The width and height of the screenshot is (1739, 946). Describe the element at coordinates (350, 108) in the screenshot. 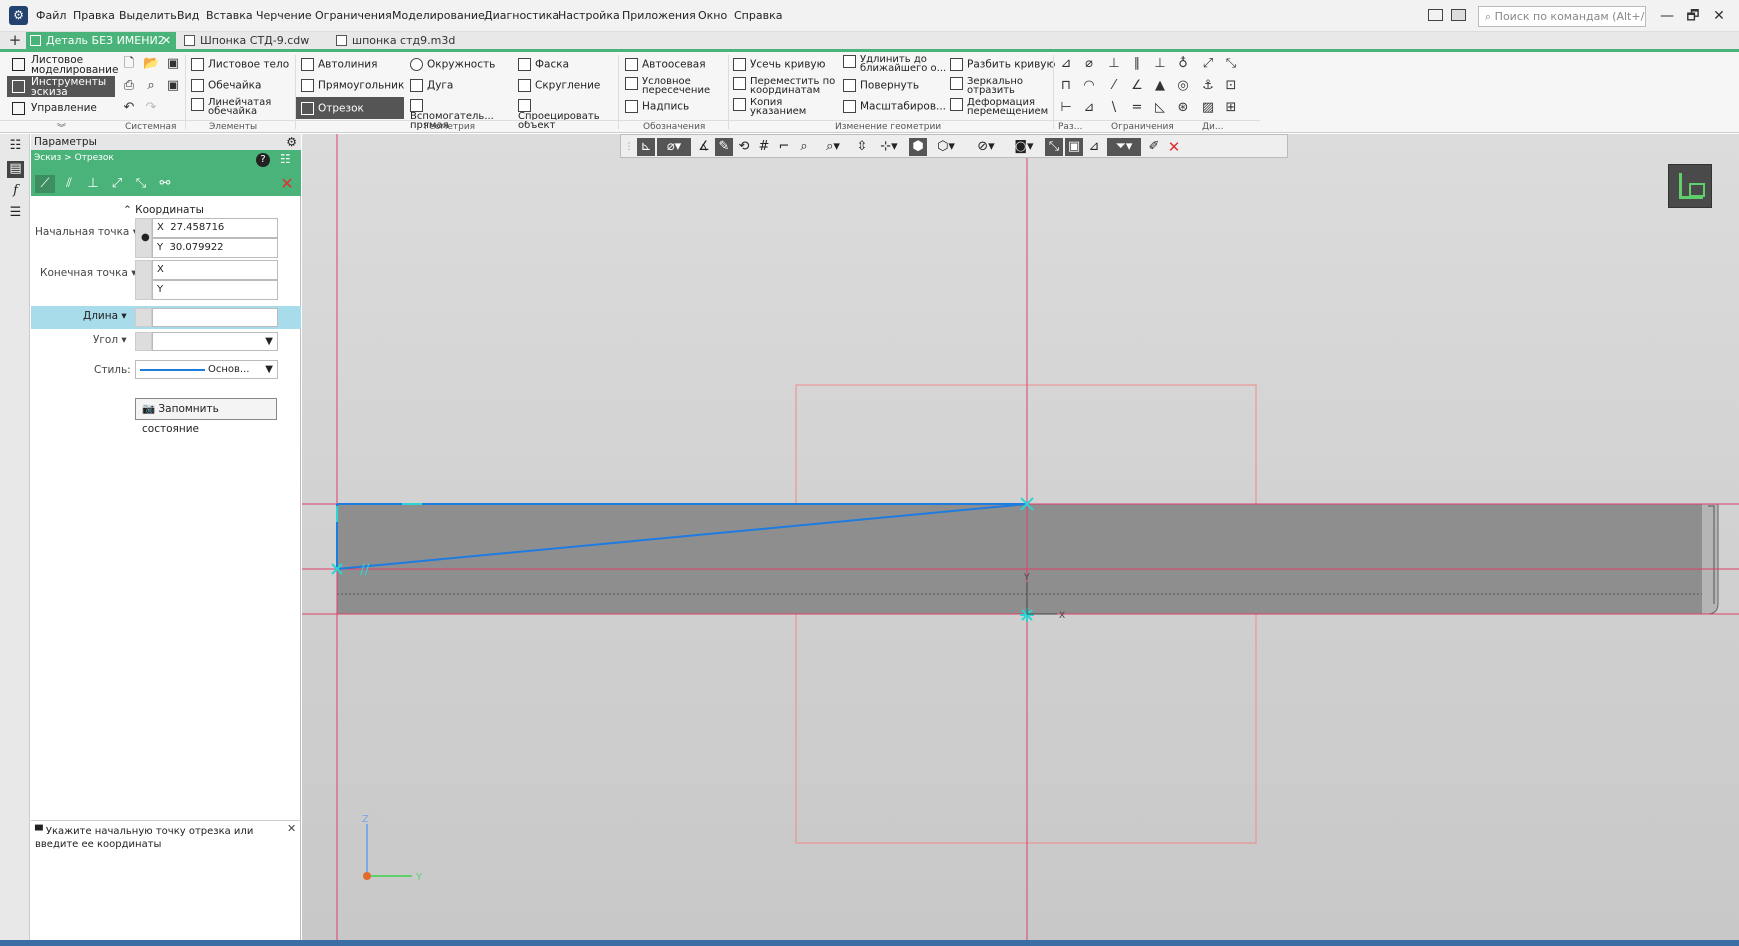

I see `segment-button: Отрезок` at that location.